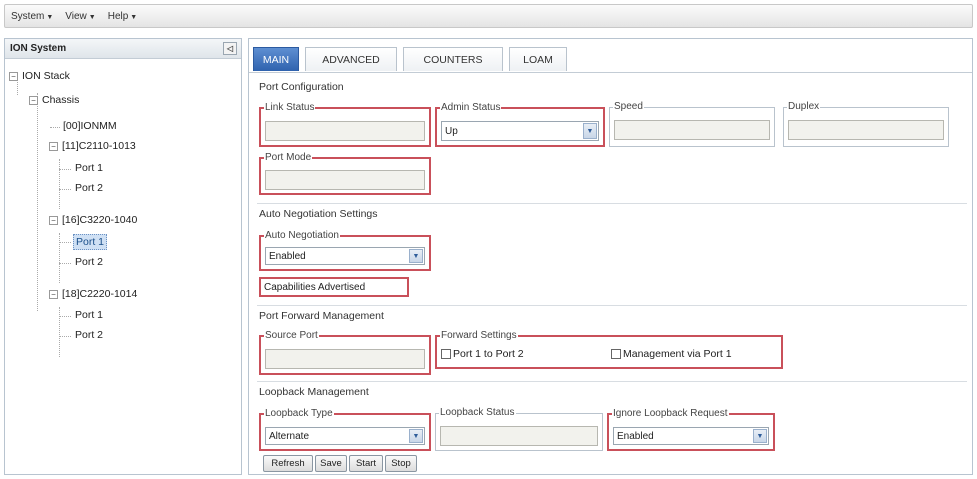  I want to click on source-port-field, so click(345, 359).